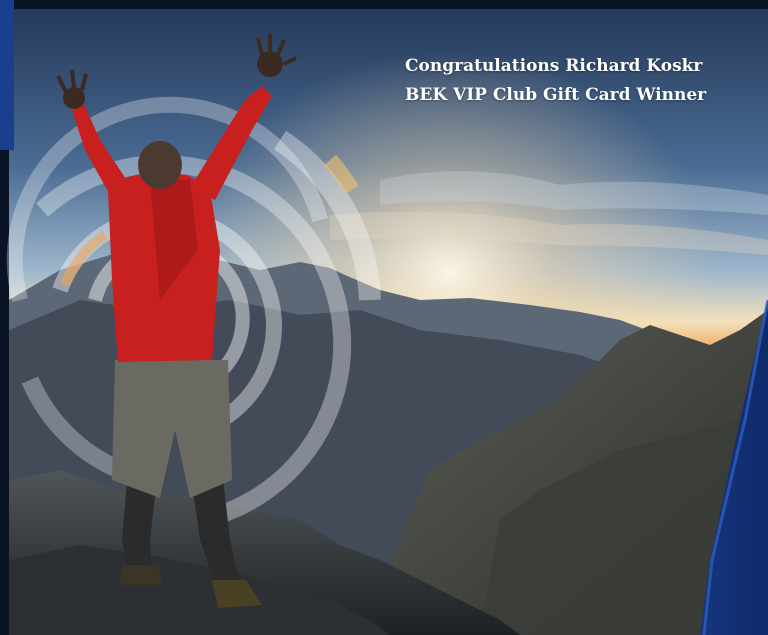 The height and width of the screenshot is (635, 768). What do you see at coordinates (554, 66) in the screenshot?
I see `congratulations-line: Congratulations Richard Koskr` at bounding box center [554, 66].